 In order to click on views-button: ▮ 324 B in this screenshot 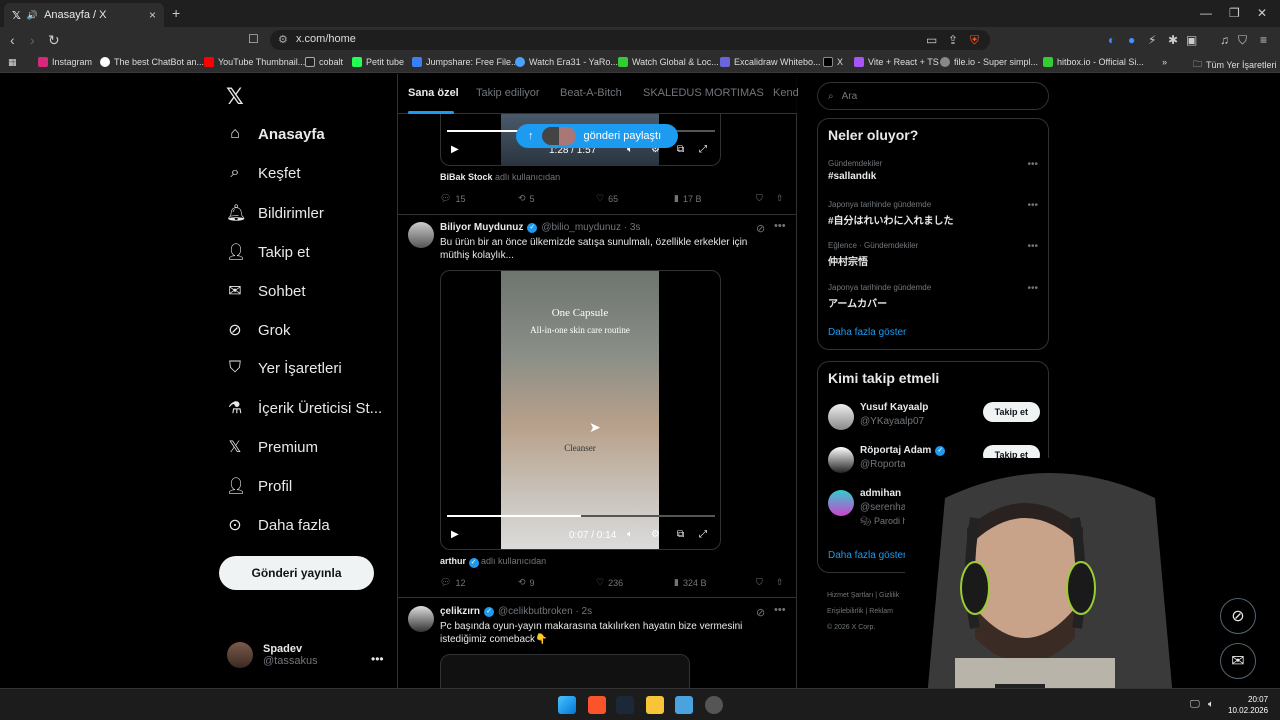, I will do `click(690, 582)`.